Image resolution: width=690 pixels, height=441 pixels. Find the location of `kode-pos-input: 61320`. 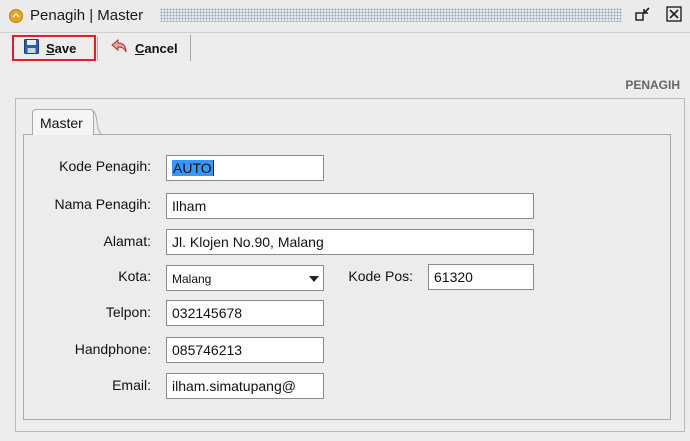

kode-pos-input: 61320 is located at coordinates (481, 277).